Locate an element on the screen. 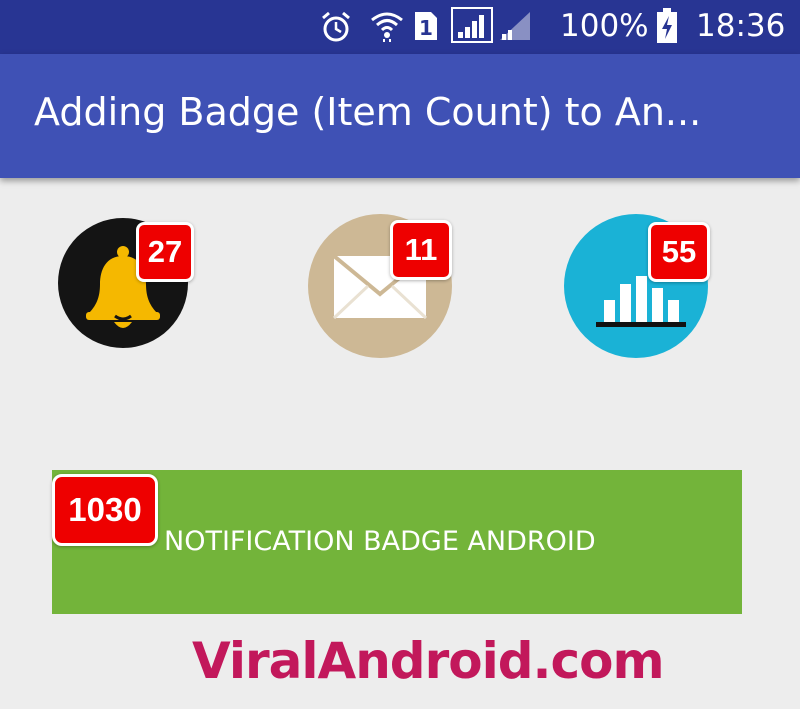  wifi-icon is located at coordinates (387, 27).